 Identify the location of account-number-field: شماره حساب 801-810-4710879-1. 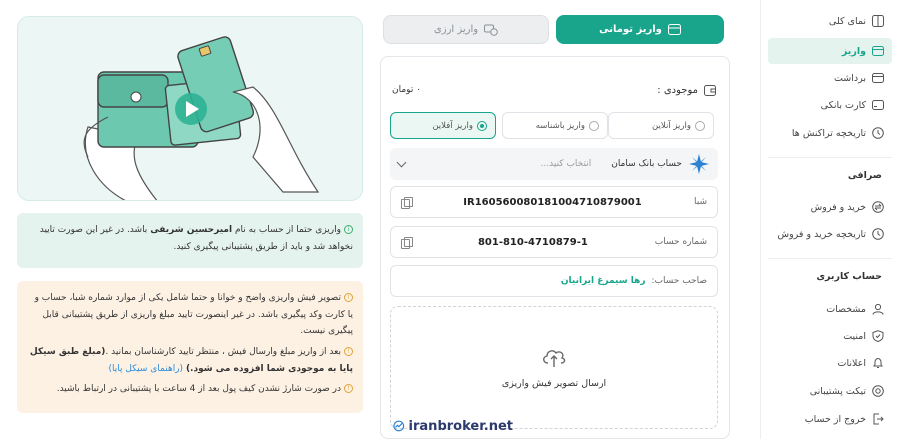
(554, 242).